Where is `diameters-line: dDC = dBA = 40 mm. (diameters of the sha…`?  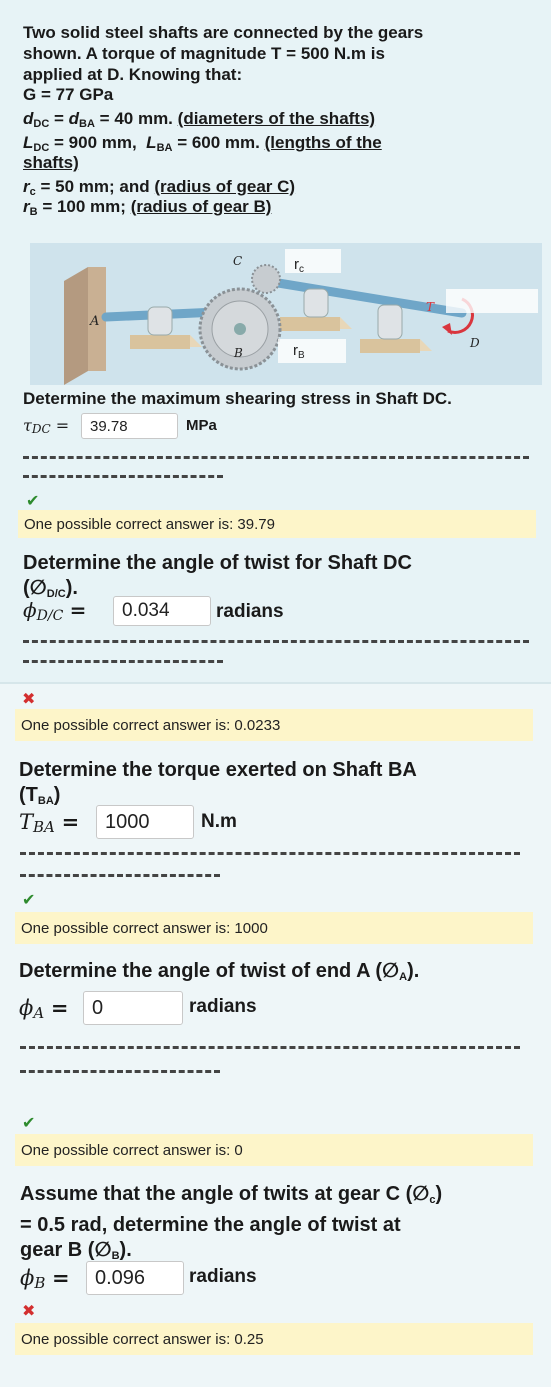 diameters-line: dDC = dBA = 40 mm. (diameters of the sha… is located at coordinates (199, 119).